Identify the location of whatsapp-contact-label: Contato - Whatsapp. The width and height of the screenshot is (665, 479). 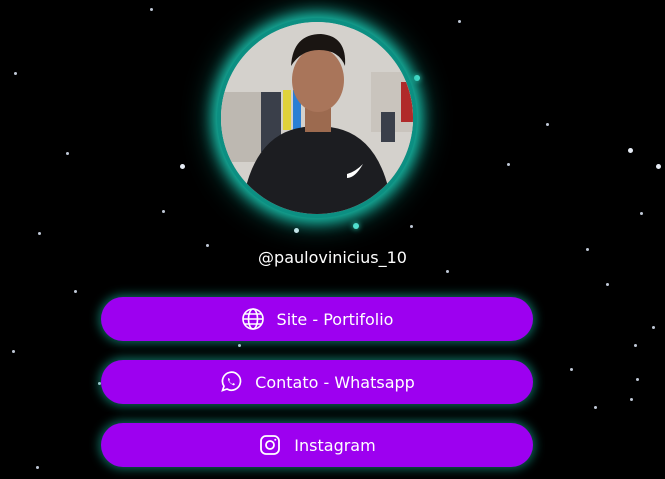
(335, 382).